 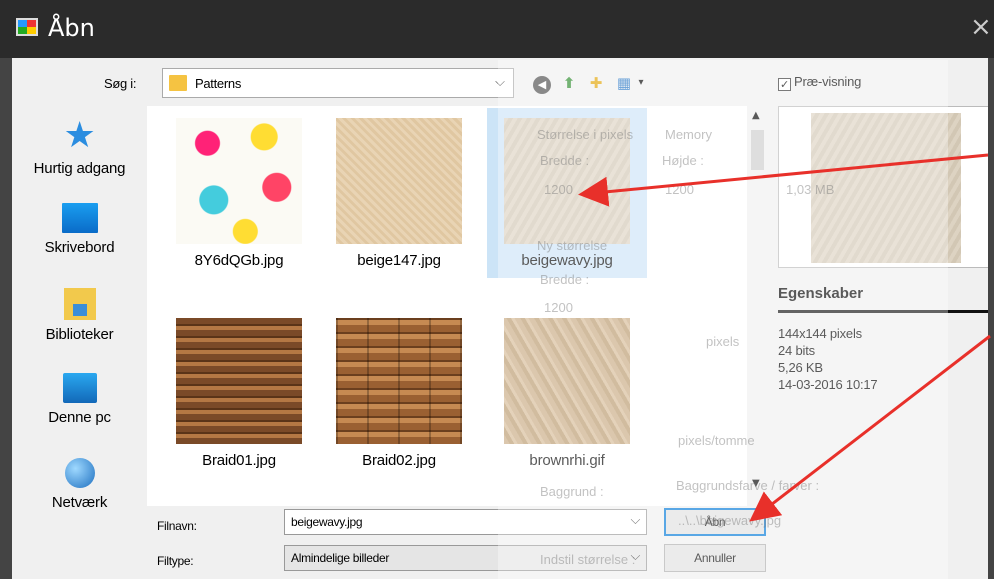 What do you see at coordinates (79, 388) in the screenshot?
I see `computer-icon` at bounding box center [79, 388].